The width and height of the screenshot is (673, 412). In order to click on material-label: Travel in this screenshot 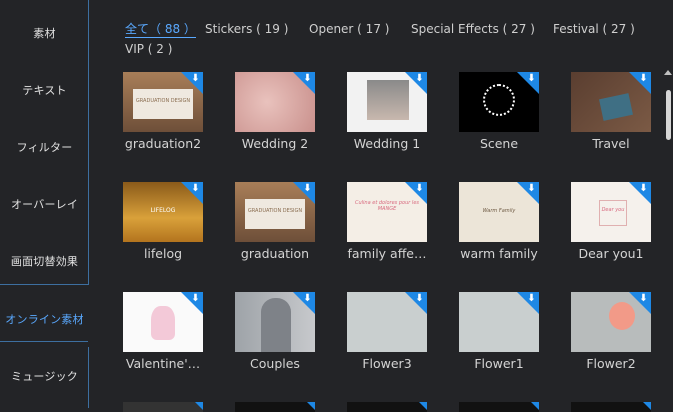, I will do `click(611, 143)`.